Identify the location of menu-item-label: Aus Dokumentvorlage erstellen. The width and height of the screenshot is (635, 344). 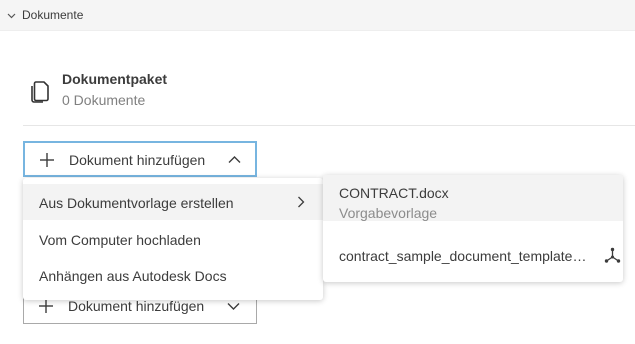
(136, 203).